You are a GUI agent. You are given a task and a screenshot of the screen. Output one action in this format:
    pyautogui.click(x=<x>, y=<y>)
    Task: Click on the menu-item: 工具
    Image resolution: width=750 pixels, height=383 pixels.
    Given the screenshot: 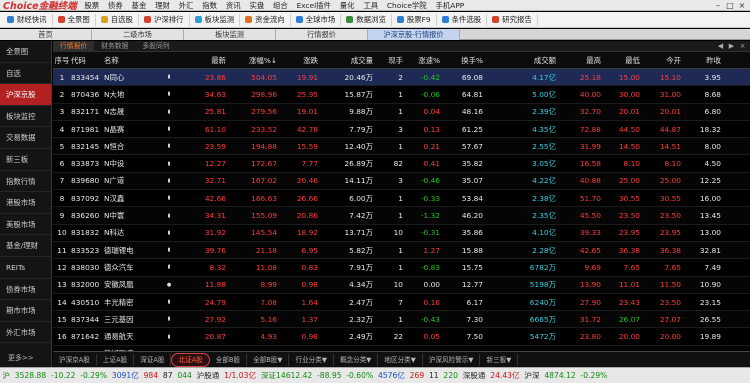 What is the action you would take?
    pyautogui.click(x=371, y=5)
    